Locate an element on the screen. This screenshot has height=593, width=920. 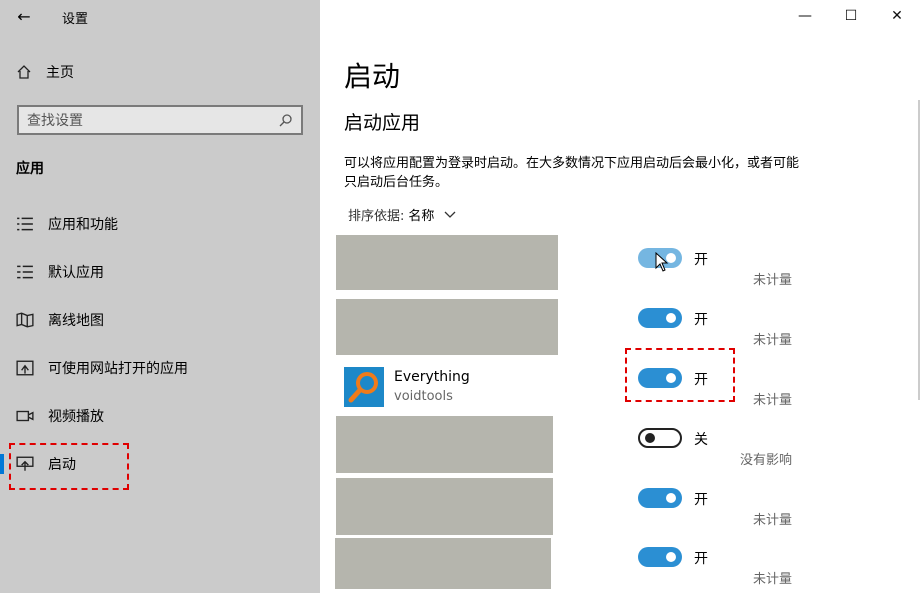
sidebar-item-label: 默认应用 is located at coordinates (76, 273).